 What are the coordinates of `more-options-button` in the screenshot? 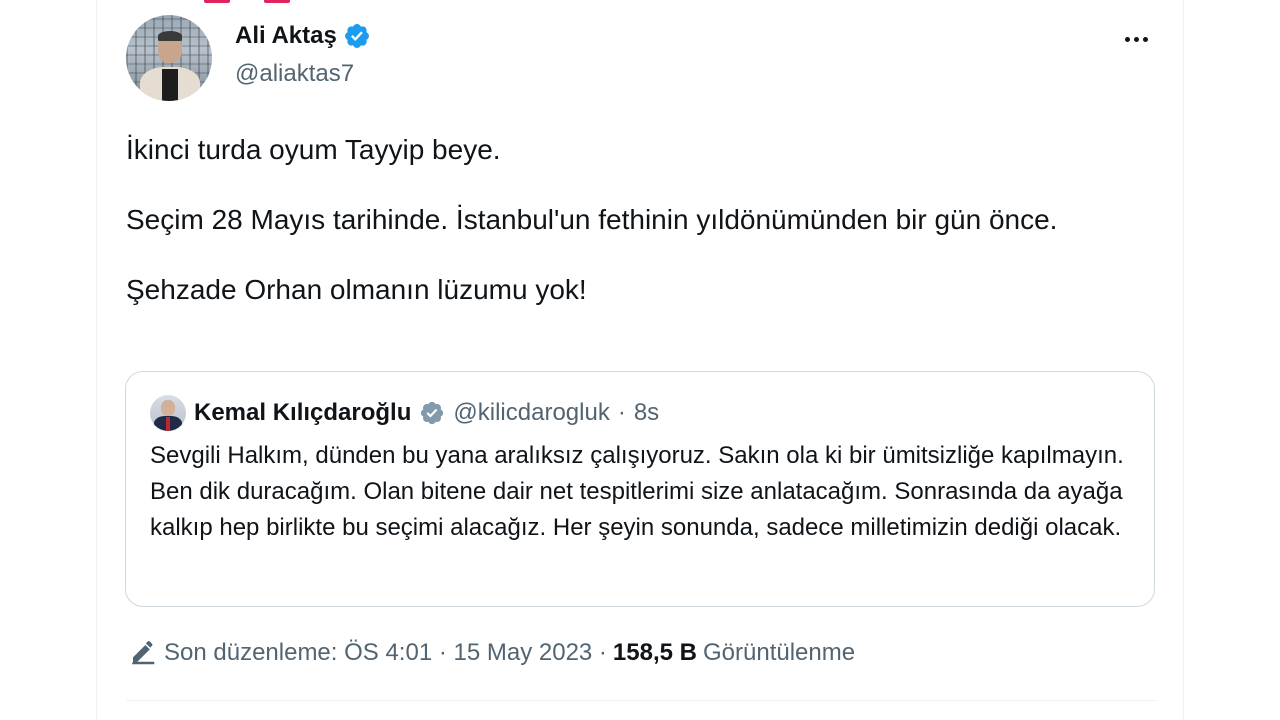 It's located at (1136, 39).